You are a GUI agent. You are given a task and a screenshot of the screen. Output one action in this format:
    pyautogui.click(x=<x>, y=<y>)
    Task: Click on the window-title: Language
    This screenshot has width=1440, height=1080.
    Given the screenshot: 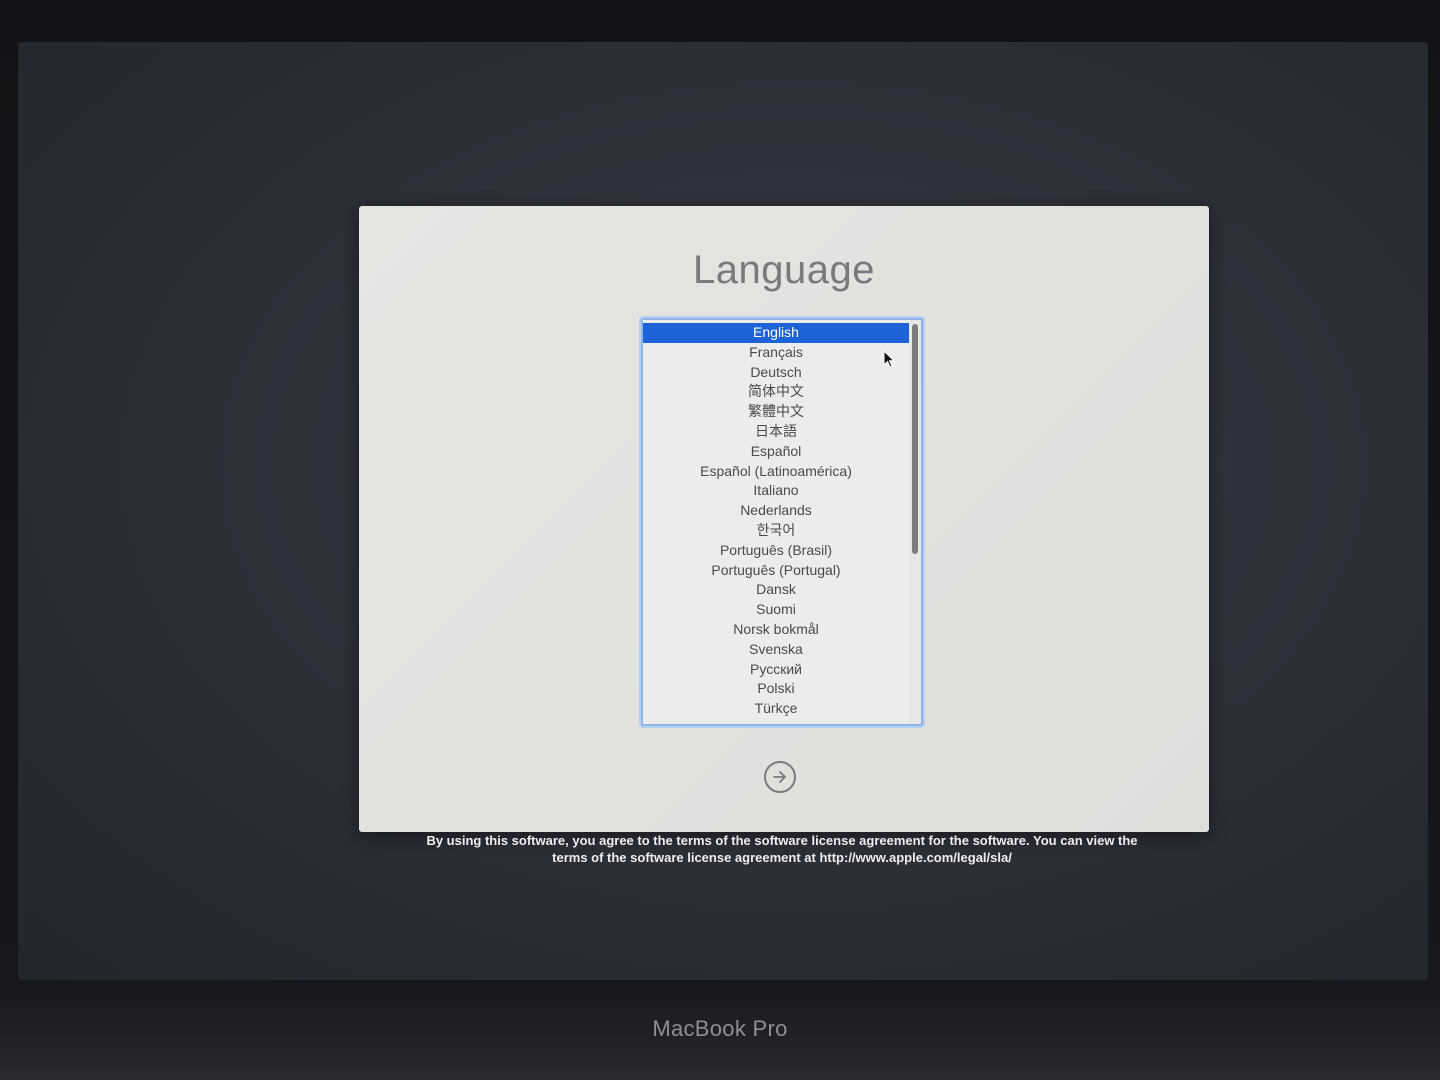 What is the action you would take?
    pyautogui.click(x=784, y=270)
    